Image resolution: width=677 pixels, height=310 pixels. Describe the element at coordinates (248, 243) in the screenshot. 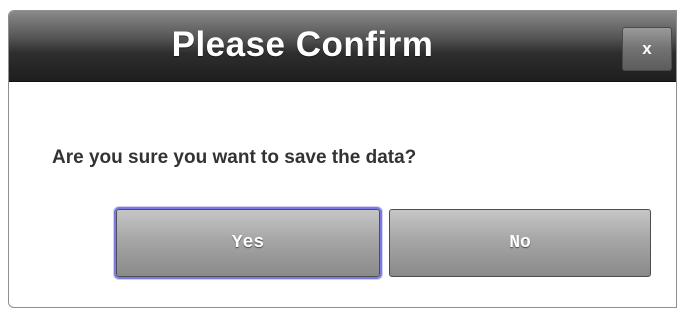

I see `yes-button: Yes` at that location.